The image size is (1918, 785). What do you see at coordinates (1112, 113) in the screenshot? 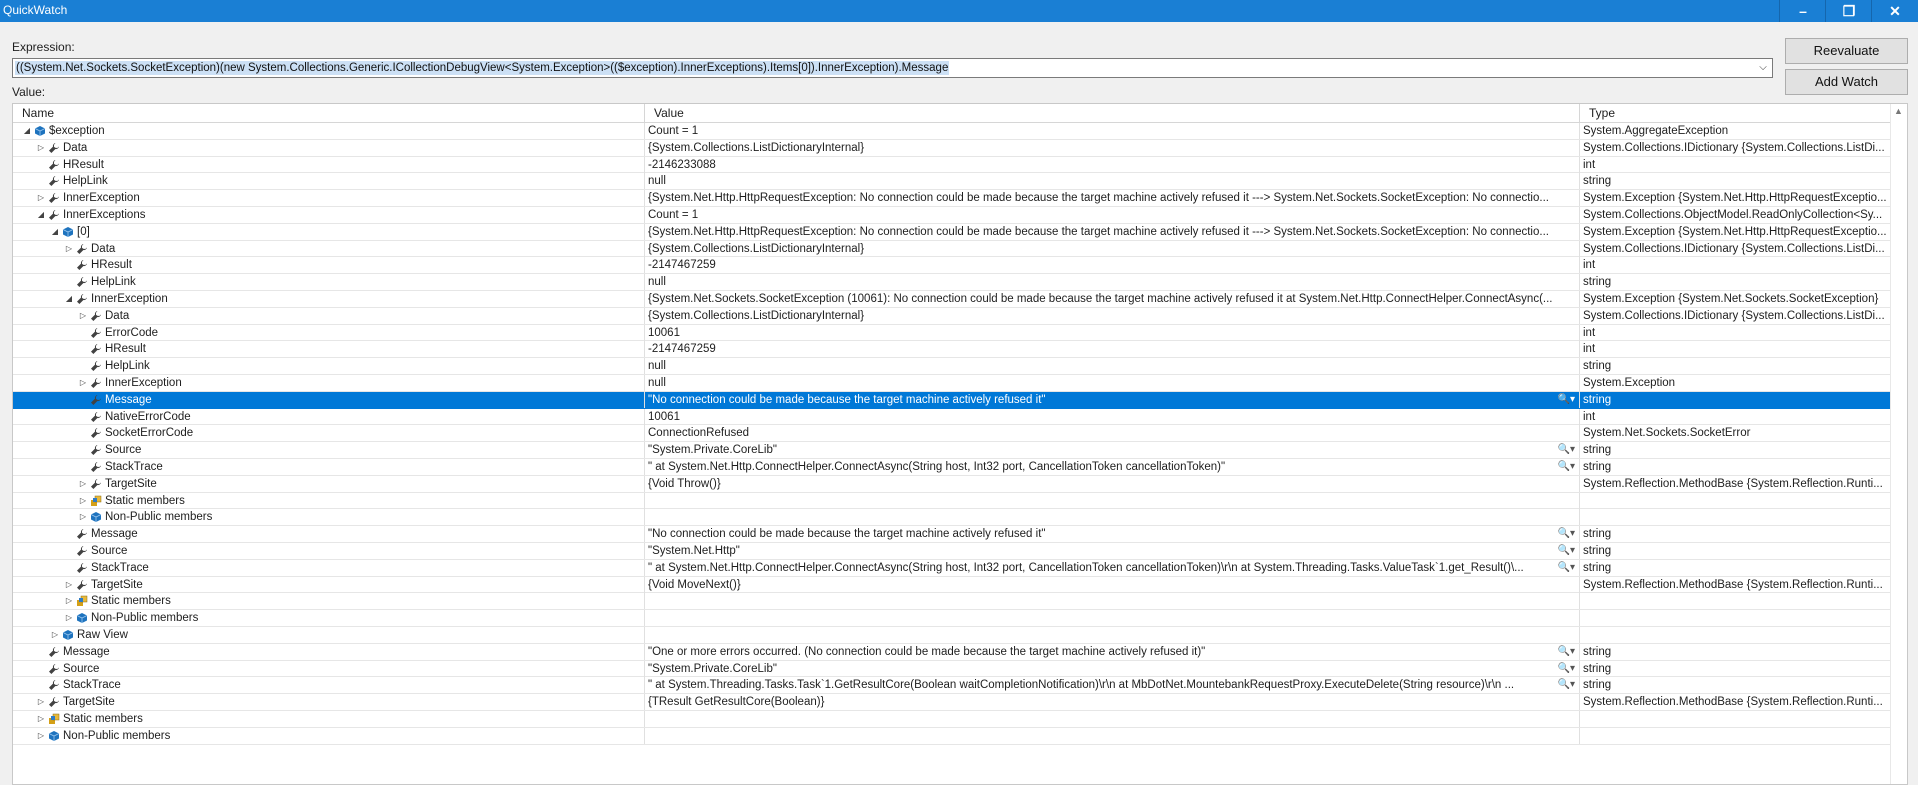
I see `column-header-value: Value` at bounding box center [1112, 113].